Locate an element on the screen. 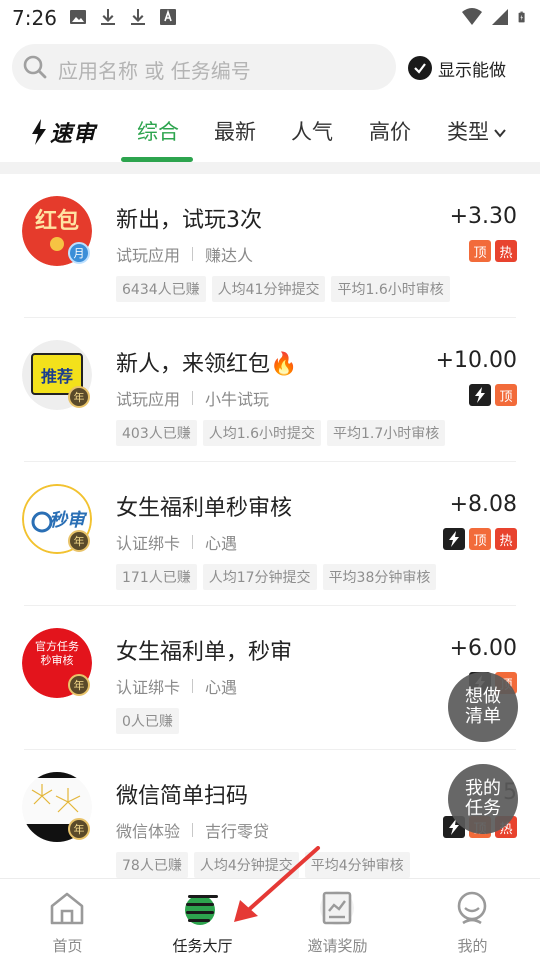 The width and height of the screenshot is (540, 960). tab-comprehensive: 综合 is located at coordinates (158, 131).